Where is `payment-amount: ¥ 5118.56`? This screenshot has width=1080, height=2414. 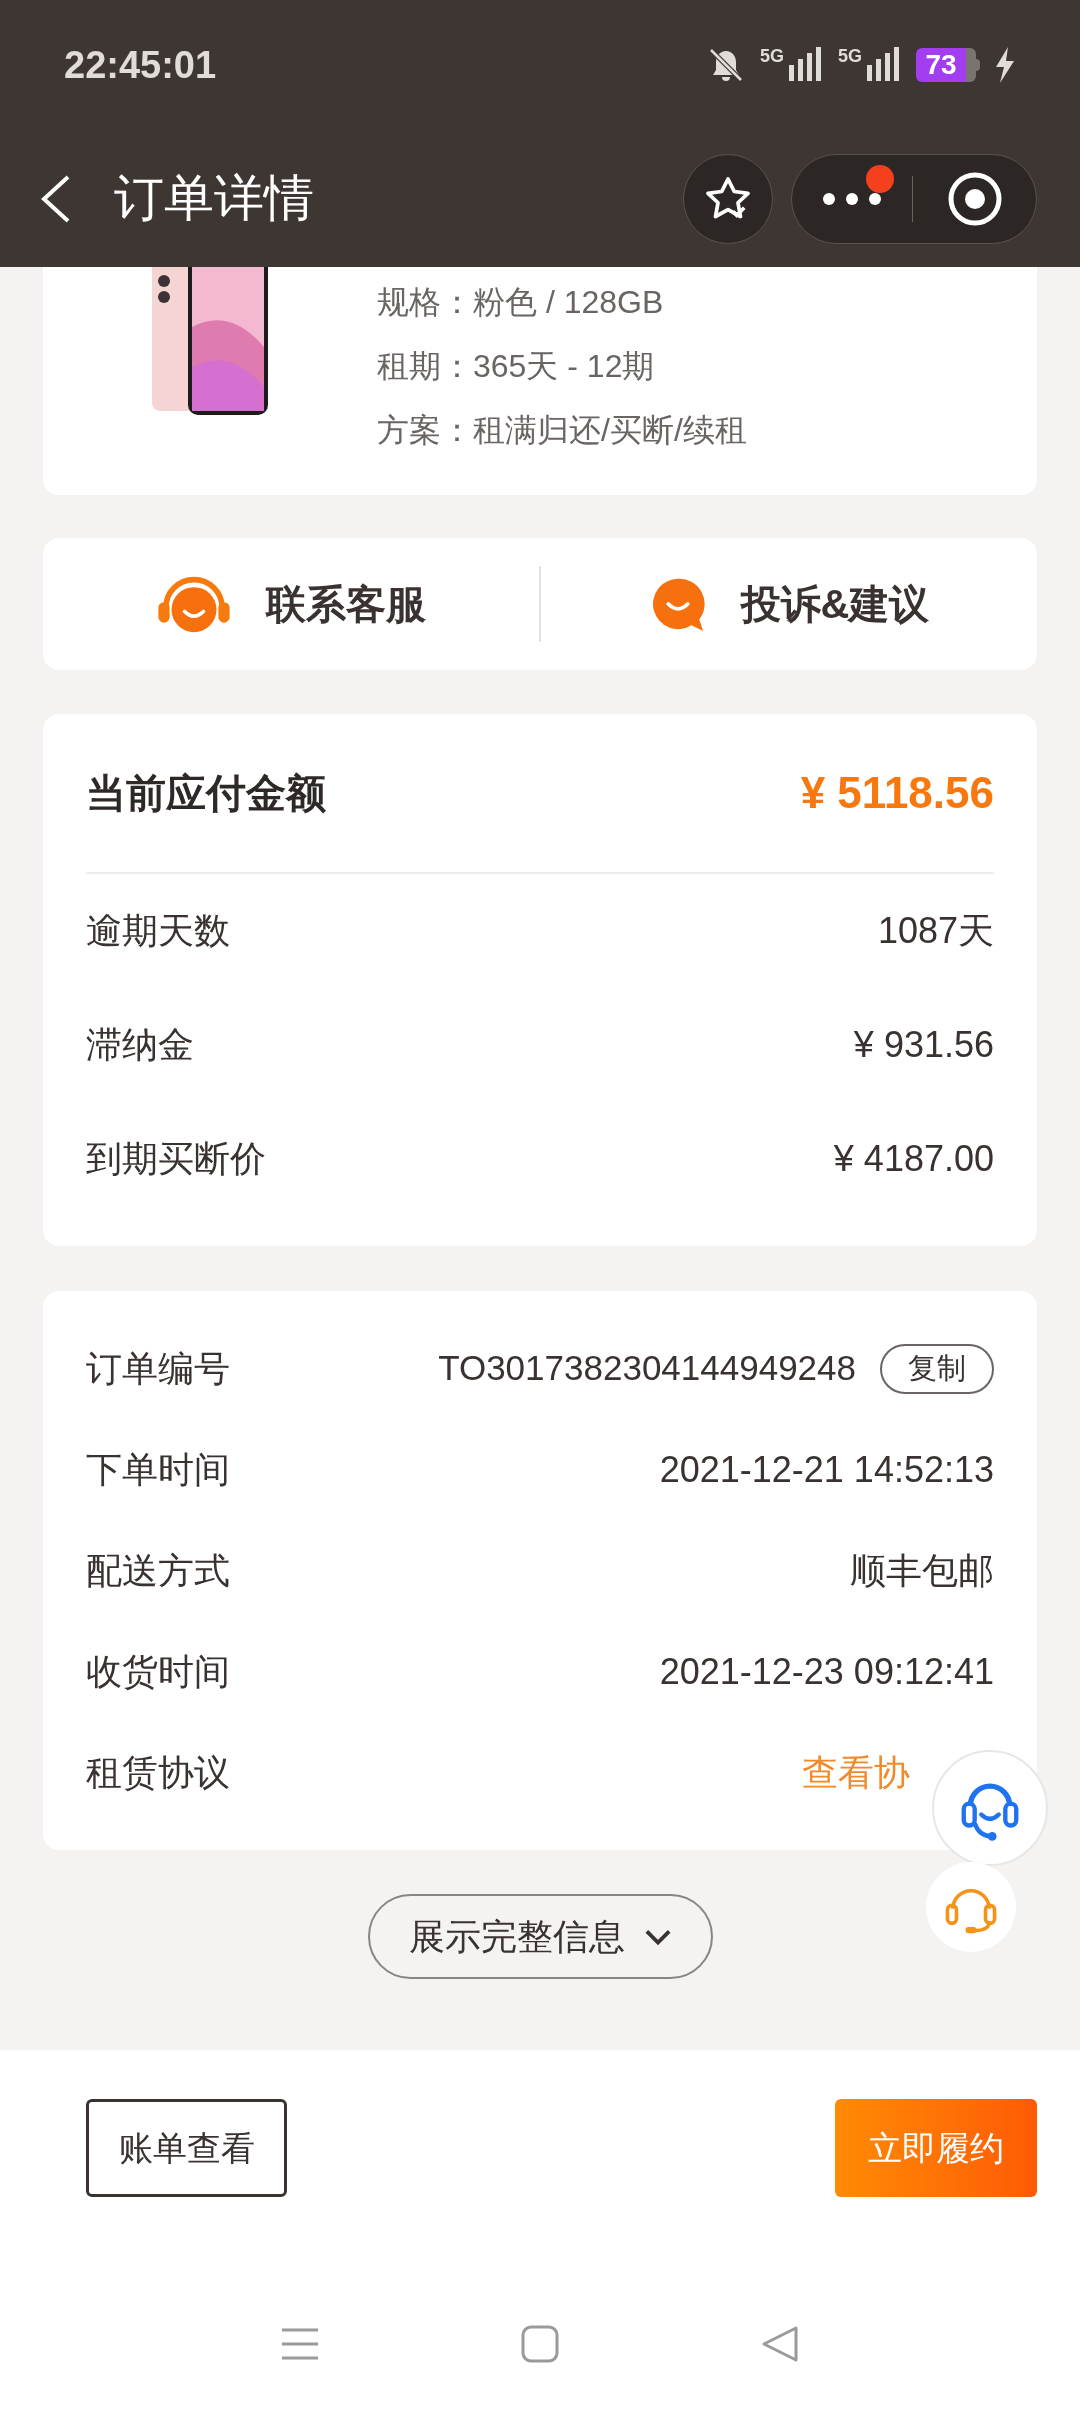 payment-amount: ¥ 5118.56 is located at coordinates (897, 793).